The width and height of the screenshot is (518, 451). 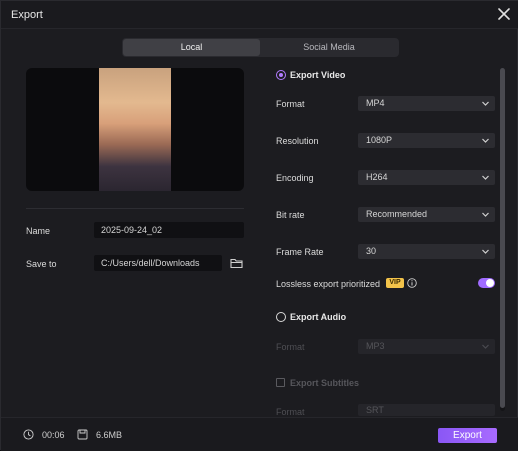 What do you see at coordinates (412, 283) in the screenshot?
I see `info-icon` at bounding box center [412, 283].